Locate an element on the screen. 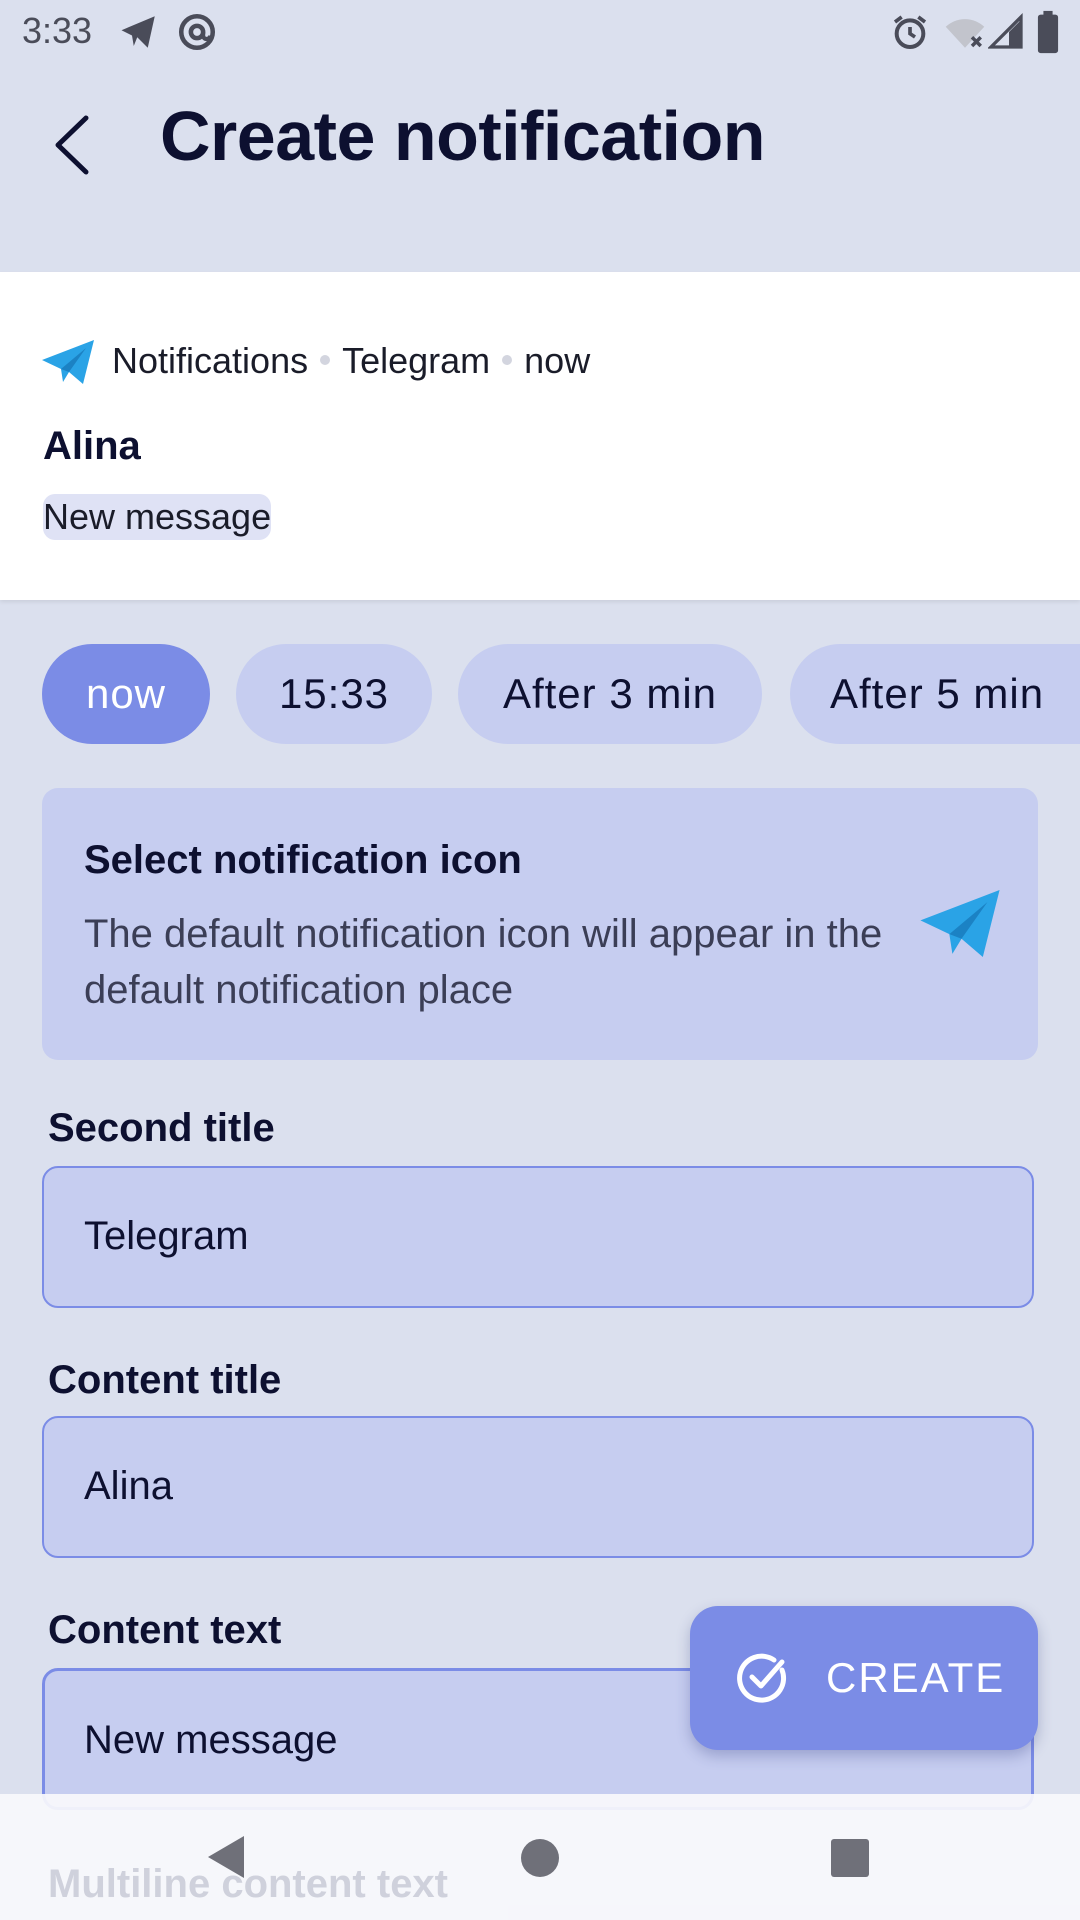 The image size is (1080, 1920). preview-title: Alina is located at coordinates (92, 446).